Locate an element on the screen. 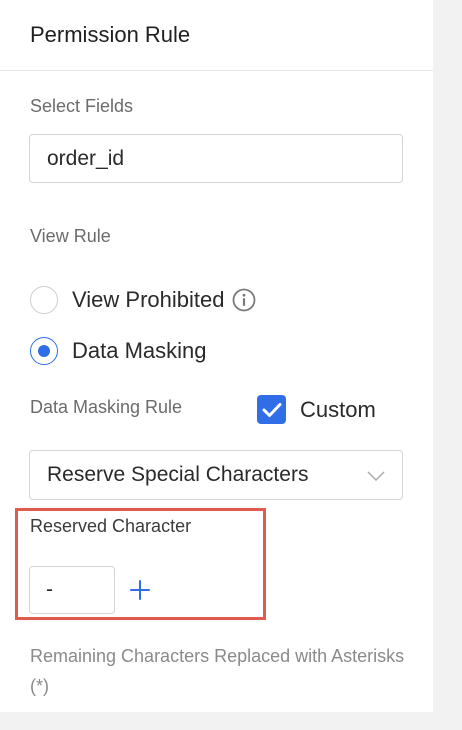 Image resolution: width=462 pixels, height=730 pixels. view-rule-label: View Rule is located at coordinates (70, 236).